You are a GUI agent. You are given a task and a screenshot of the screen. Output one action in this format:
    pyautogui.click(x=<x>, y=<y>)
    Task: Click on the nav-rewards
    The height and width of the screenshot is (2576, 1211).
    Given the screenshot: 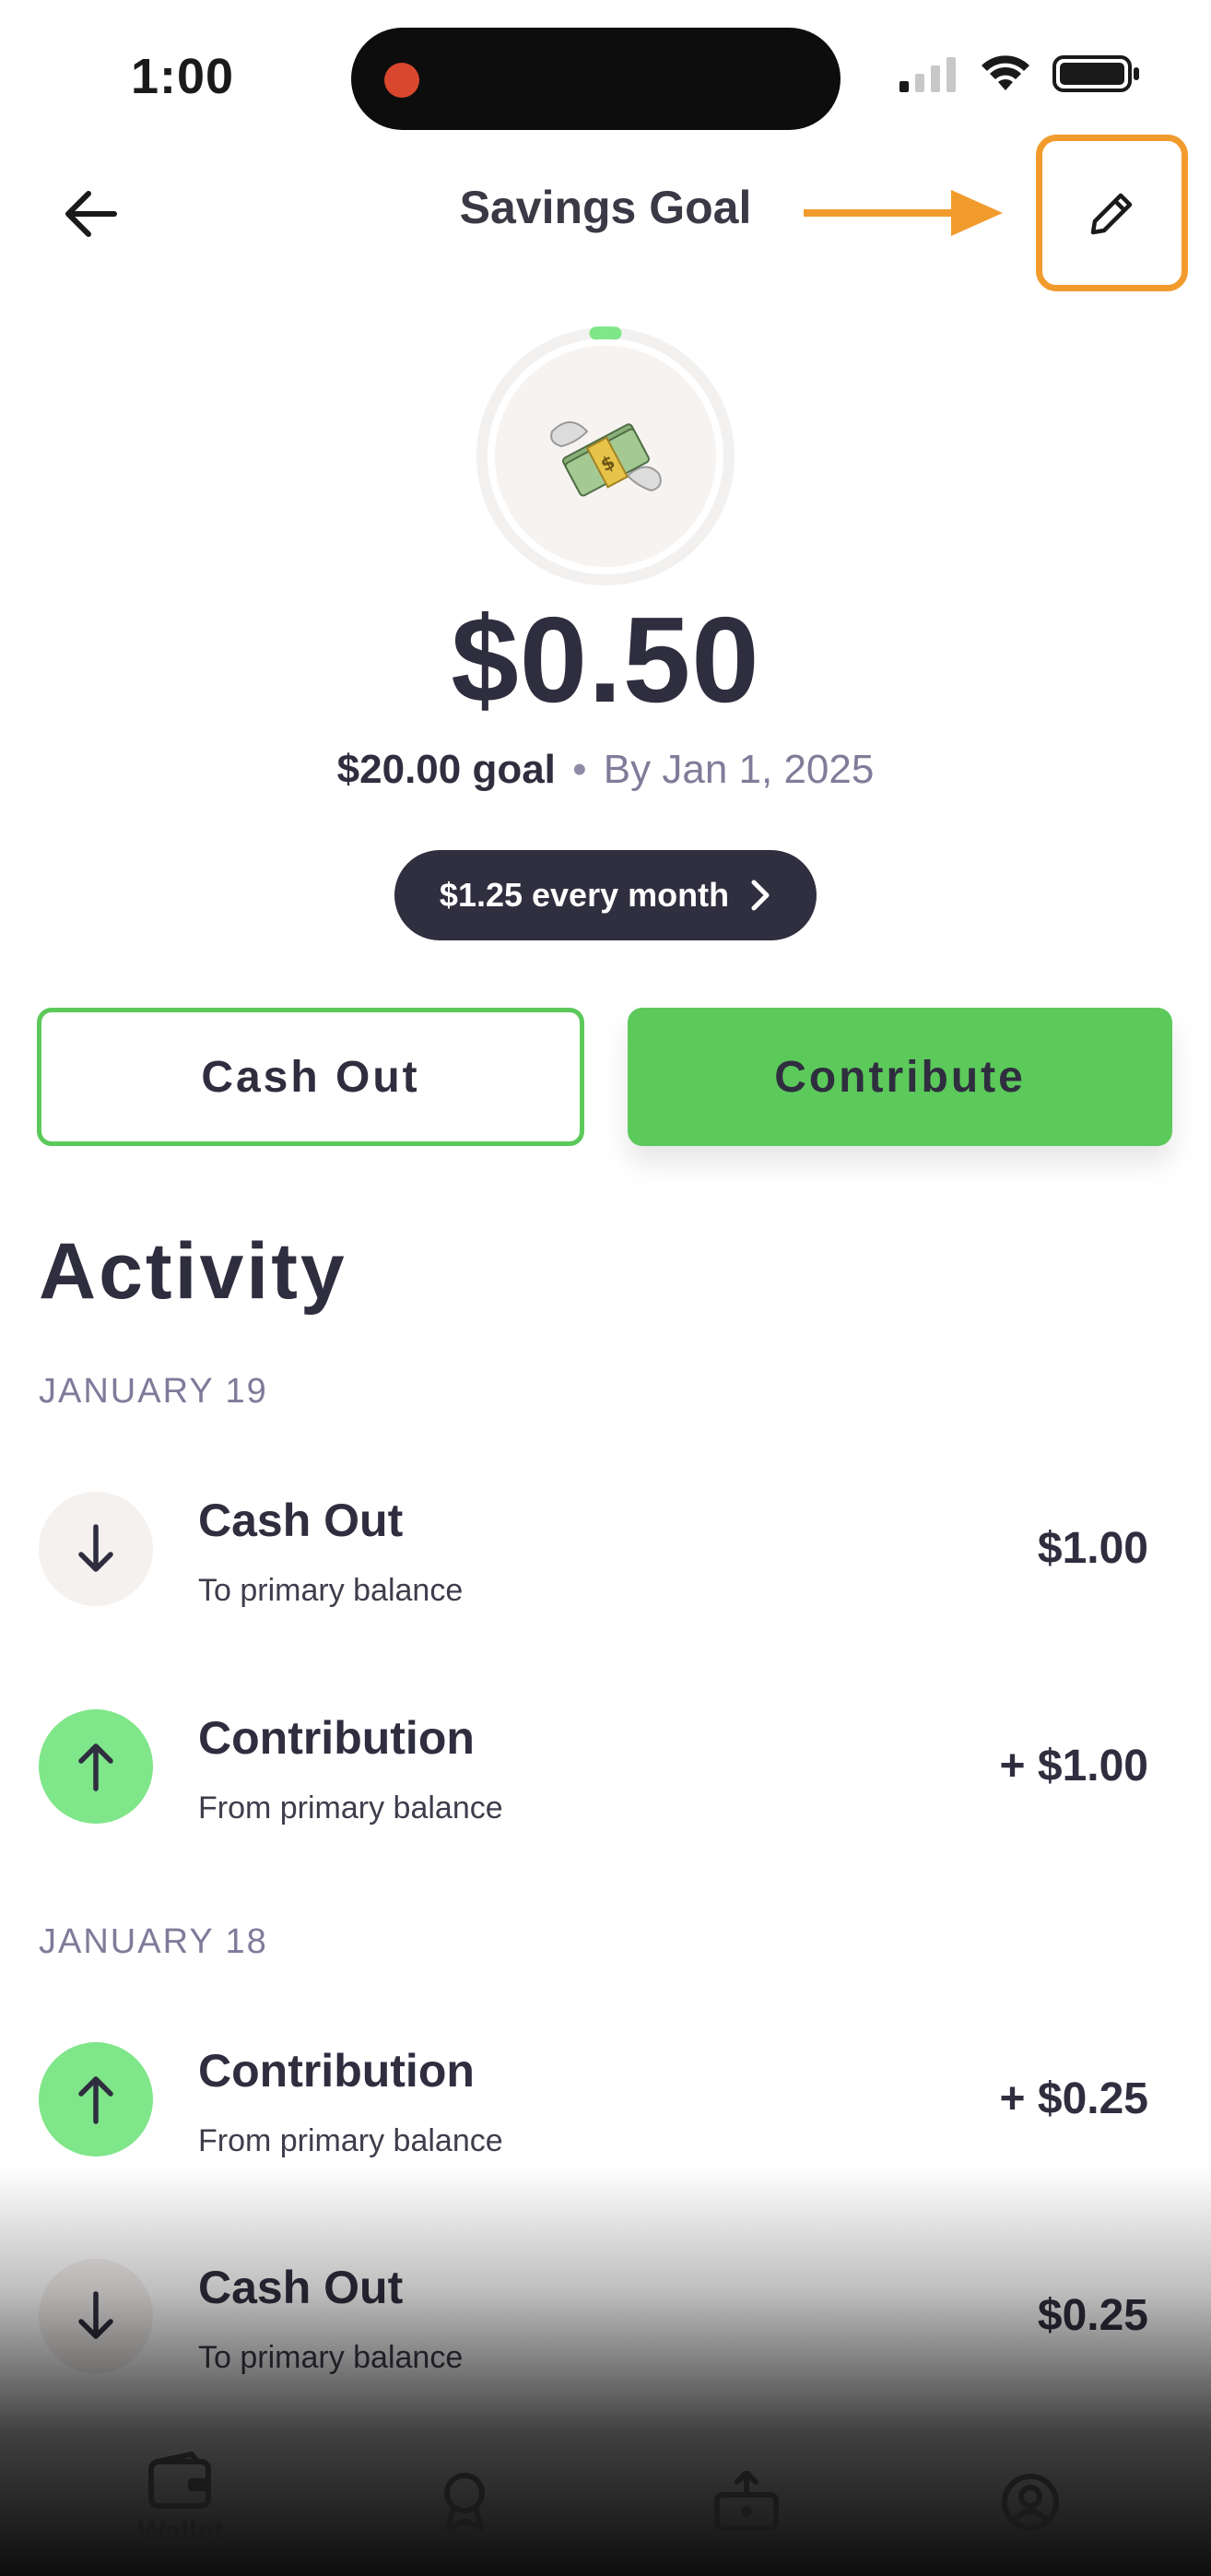 What is the action you would take?
    pyautogui.click(x=465, y=2501)
    